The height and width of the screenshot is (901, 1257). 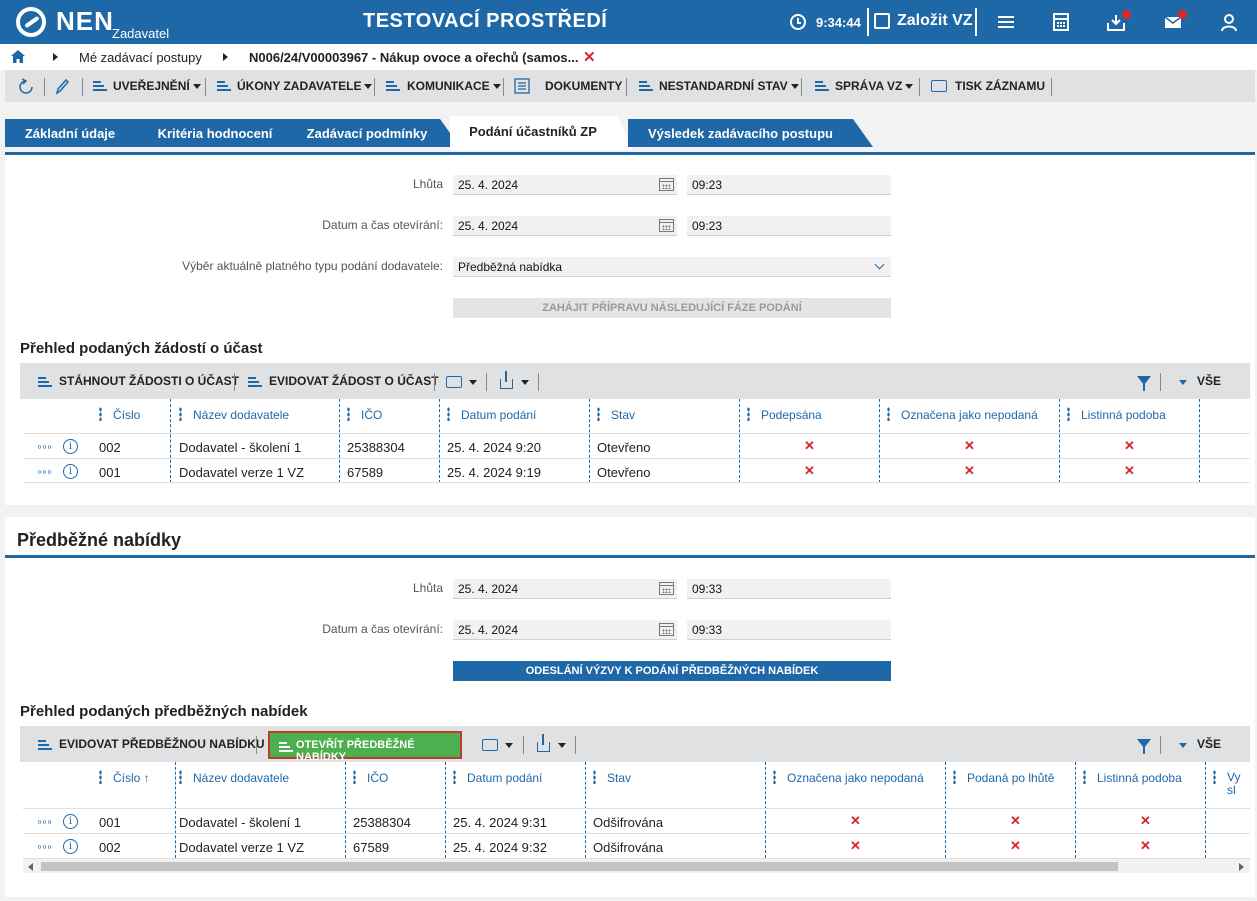 I want to click on breadcrumb-item: Mé zadávací postupy, so click(x=140, y=57).